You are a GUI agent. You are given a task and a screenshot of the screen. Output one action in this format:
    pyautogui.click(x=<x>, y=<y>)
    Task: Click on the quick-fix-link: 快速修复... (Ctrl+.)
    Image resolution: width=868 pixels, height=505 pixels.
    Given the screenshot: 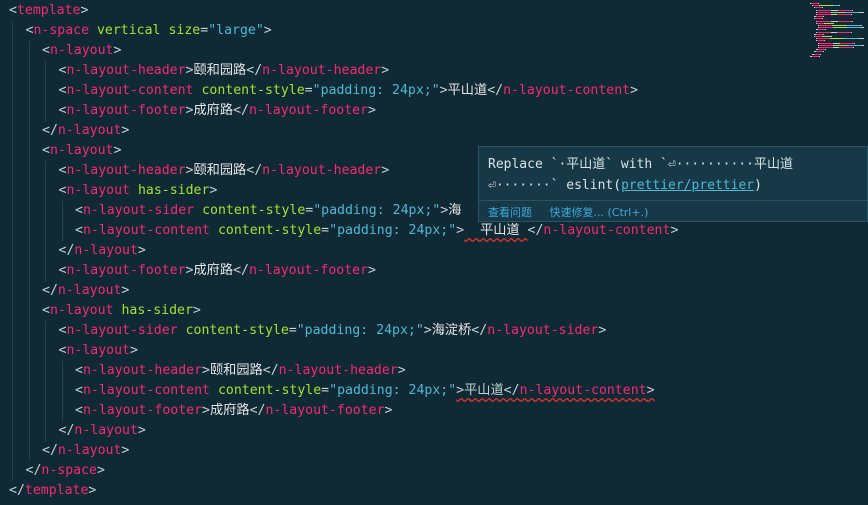 What is the action you would take?
    pyautogui.click(x=599, y=212)
    